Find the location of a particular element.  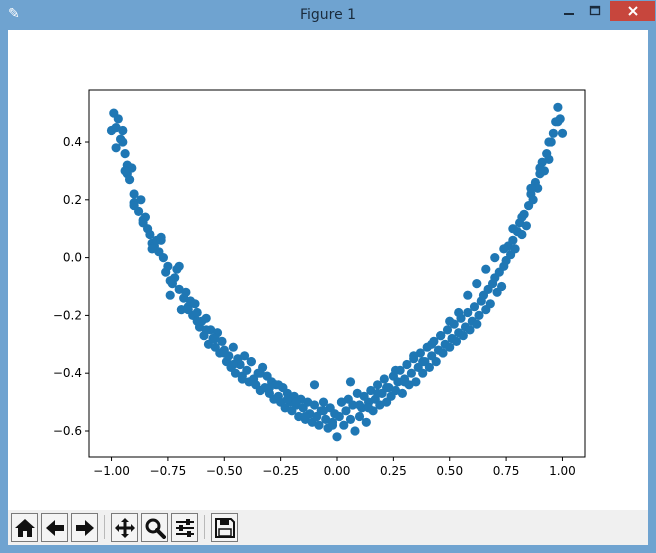

y-tick-label: −0.6 is located at coordinates (67, 431).